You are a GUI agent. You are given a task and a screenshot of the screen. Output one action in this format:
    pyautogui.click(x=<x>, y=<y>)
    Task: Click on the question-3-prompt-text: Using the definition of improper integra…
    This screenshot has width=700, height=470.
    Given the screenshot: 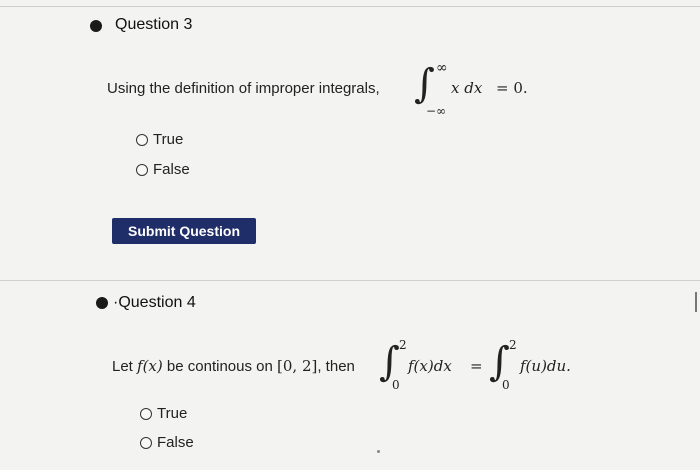 What is the action you would take?
    pyautogui.click(x=243, y=88)
    